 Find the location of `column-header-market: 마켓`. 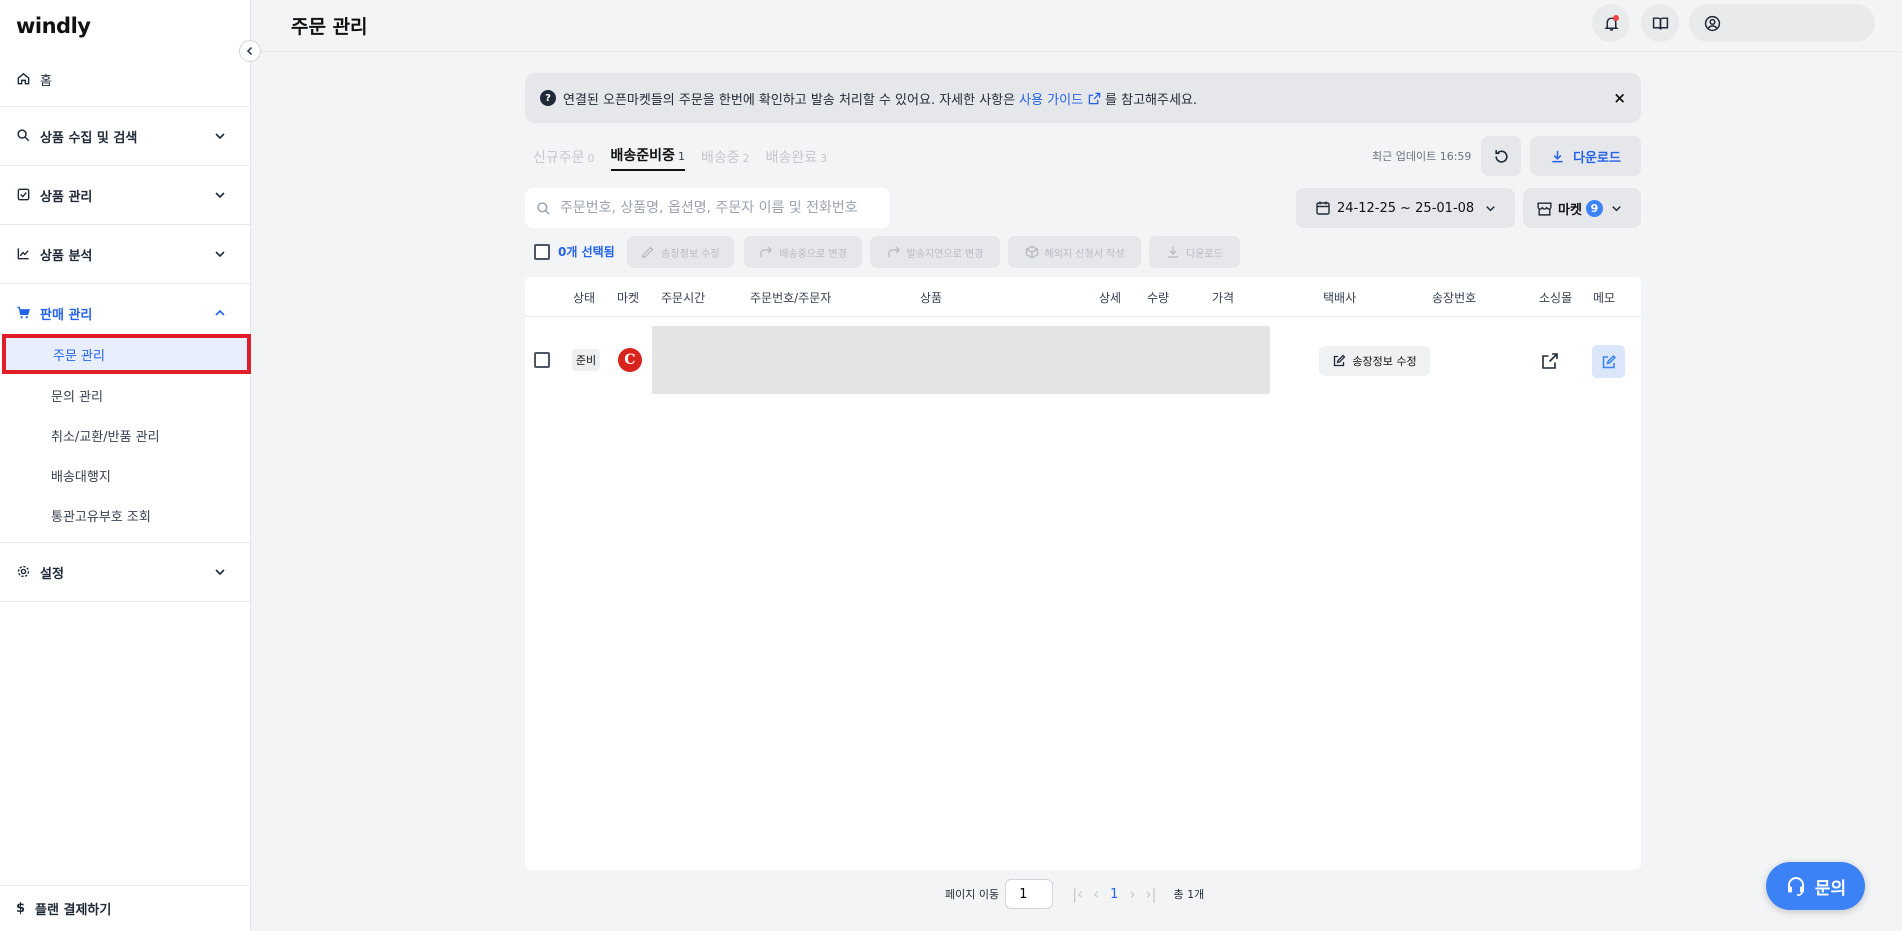

column-header-market: 마켓 is located at coordinates (628, 298).